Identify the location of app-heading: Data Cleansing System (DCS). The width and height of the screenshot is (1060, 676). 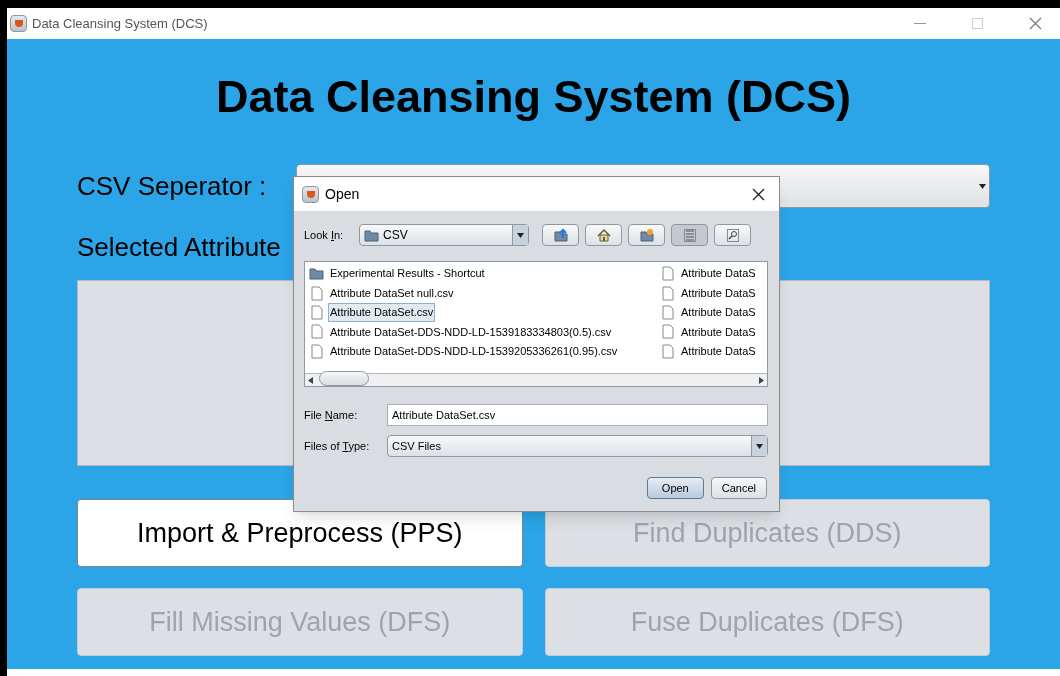
(533, 97).